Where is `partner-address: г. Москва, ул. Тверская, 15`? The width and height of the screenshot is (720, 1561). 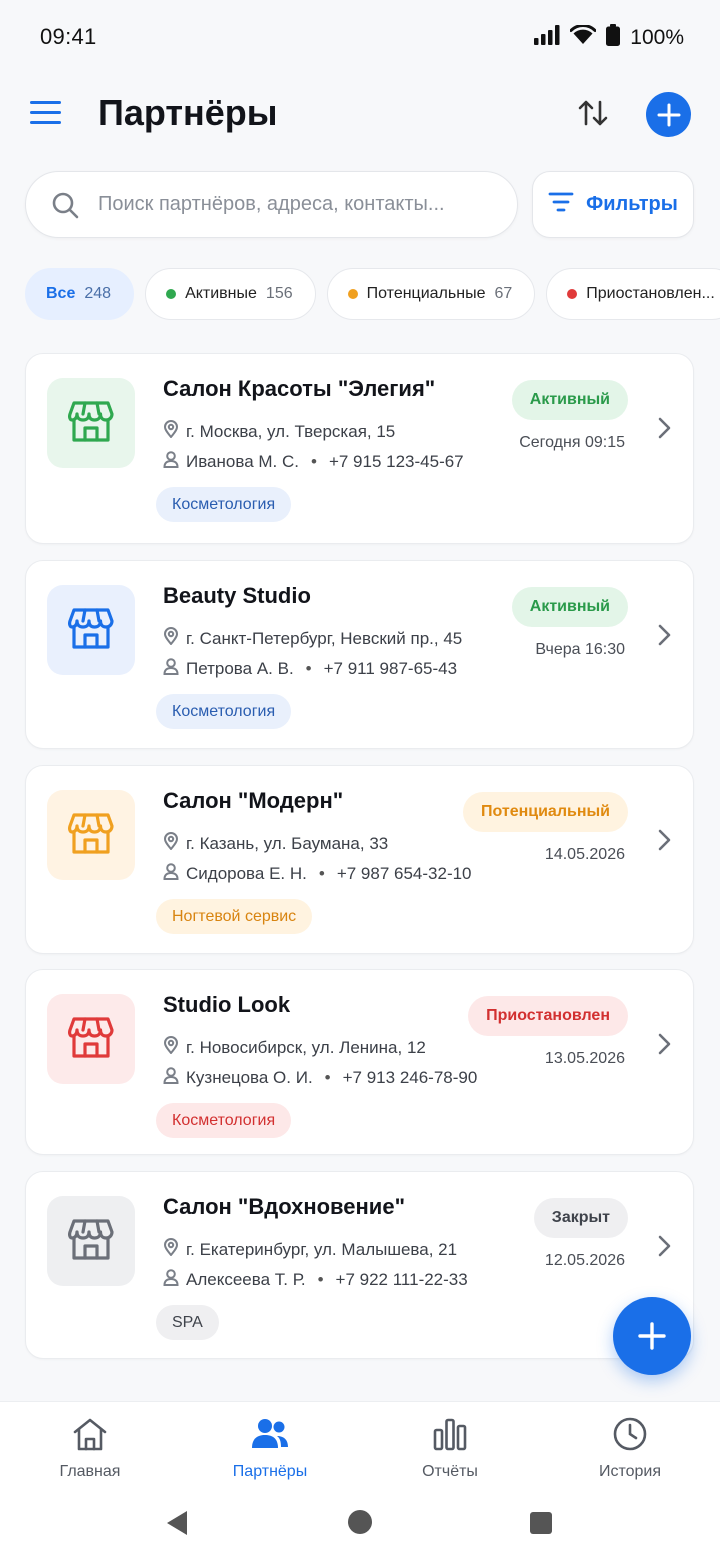 partner-address: г. Москва, ул. Тверская, 15 is located at coordinates (291, 431).